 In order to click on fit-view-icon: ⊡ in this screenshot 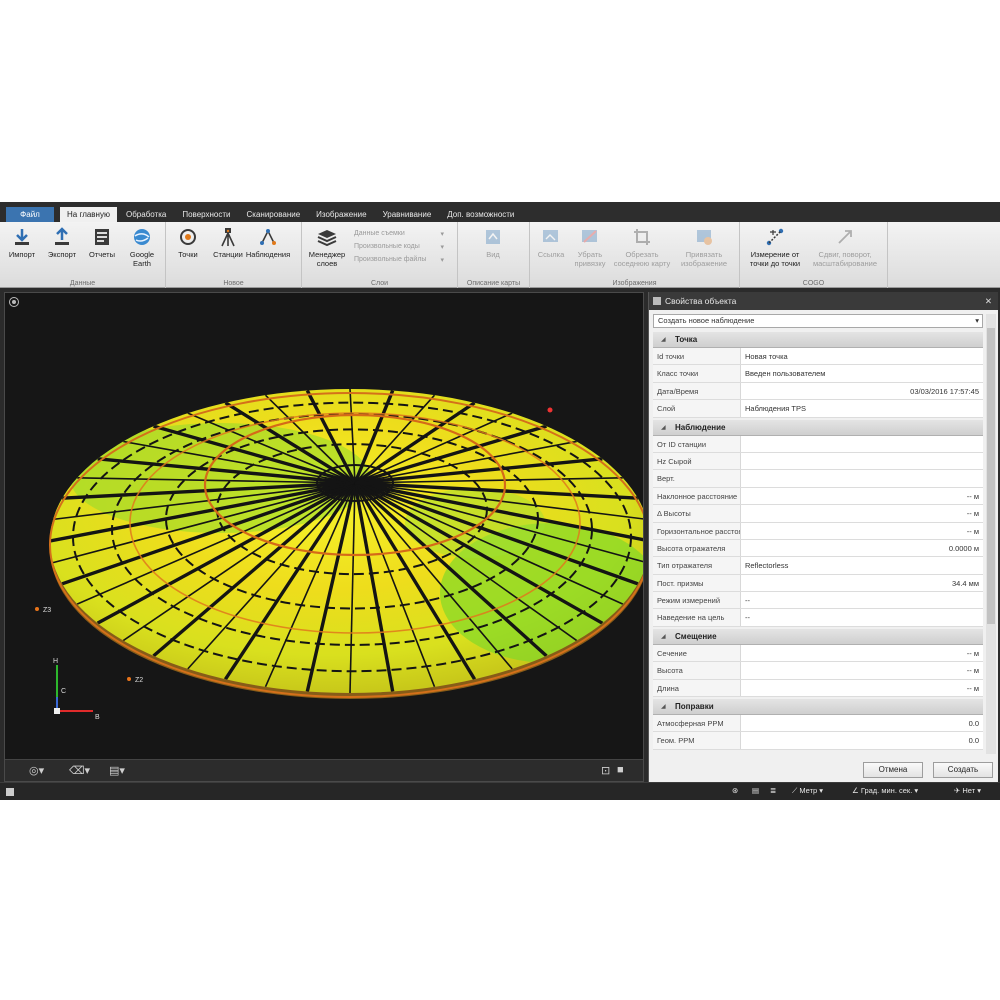, I will do `click(605, 770)`.